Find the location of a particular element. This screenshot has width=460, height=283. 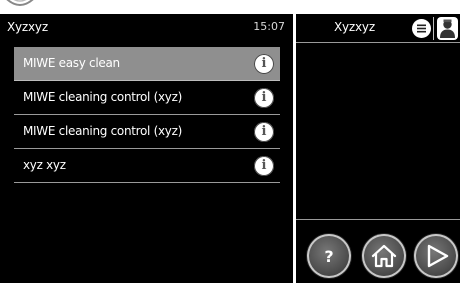

program-item-cleaning-control-2: MIWE cleaning control (xyz) i is located at coordinates (147, 132).